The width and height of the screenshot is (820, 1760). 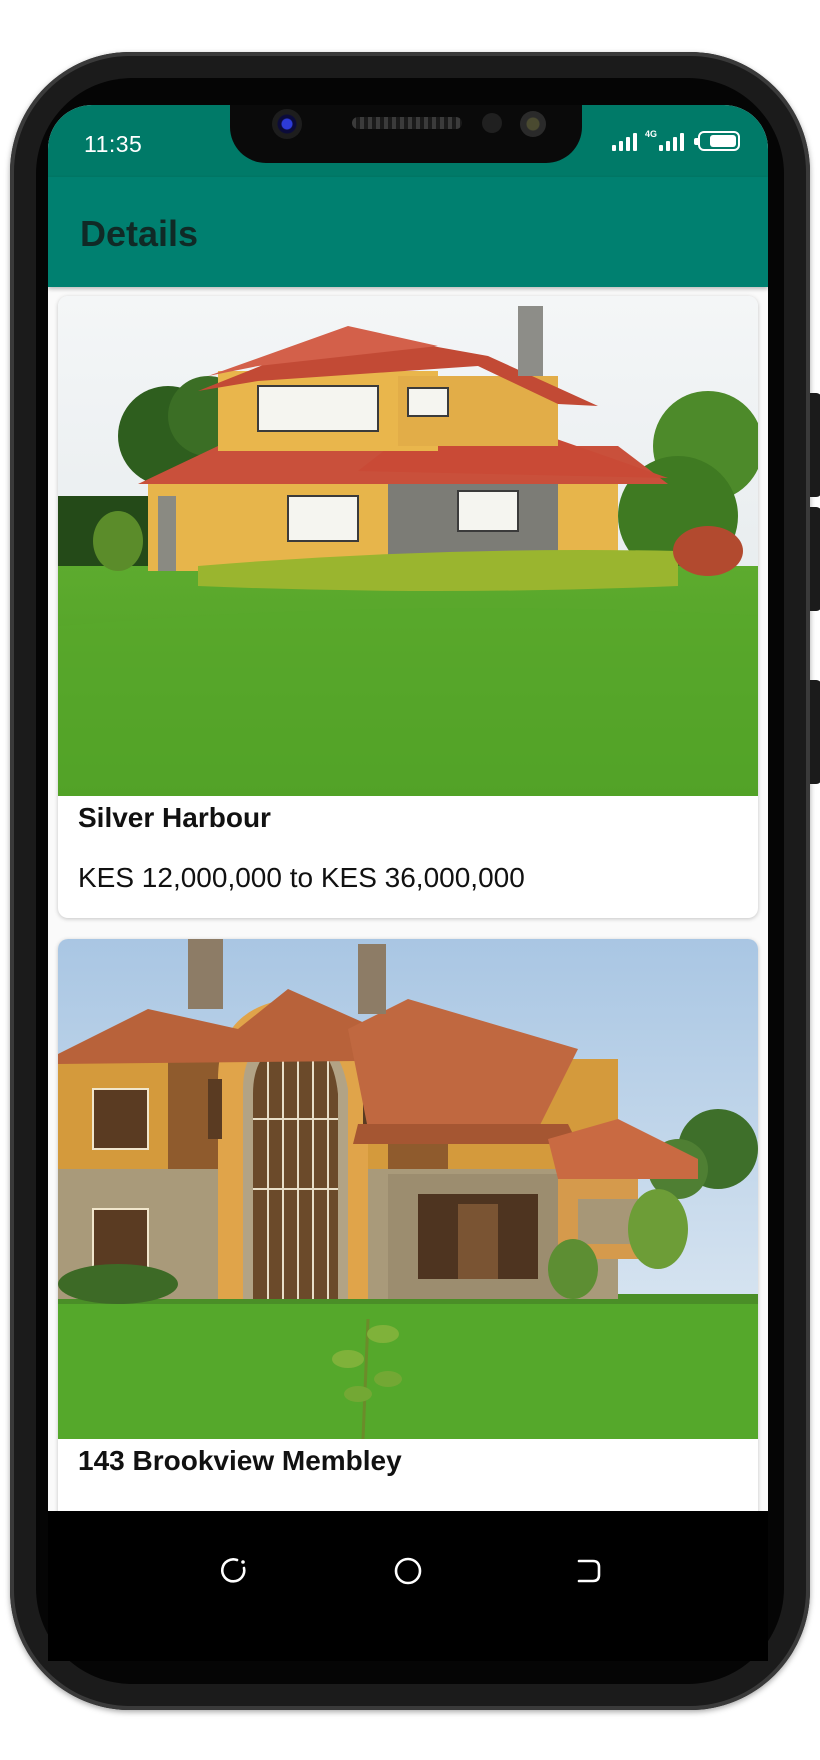 What do you see at coordinates (717, 141) in the screenshot?
I see `battery-icon` at bounding box center [717, 141].